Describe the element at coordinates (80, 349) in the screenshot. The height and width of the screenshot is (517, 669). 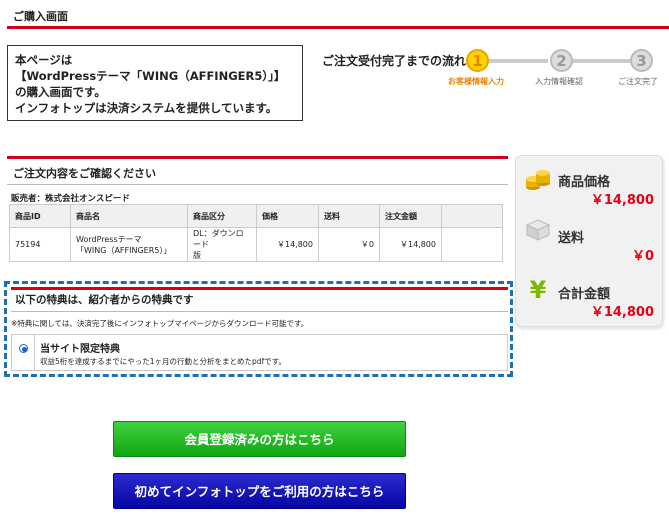
I see `bonus-item-title: 当サイト限定特典` at that location.